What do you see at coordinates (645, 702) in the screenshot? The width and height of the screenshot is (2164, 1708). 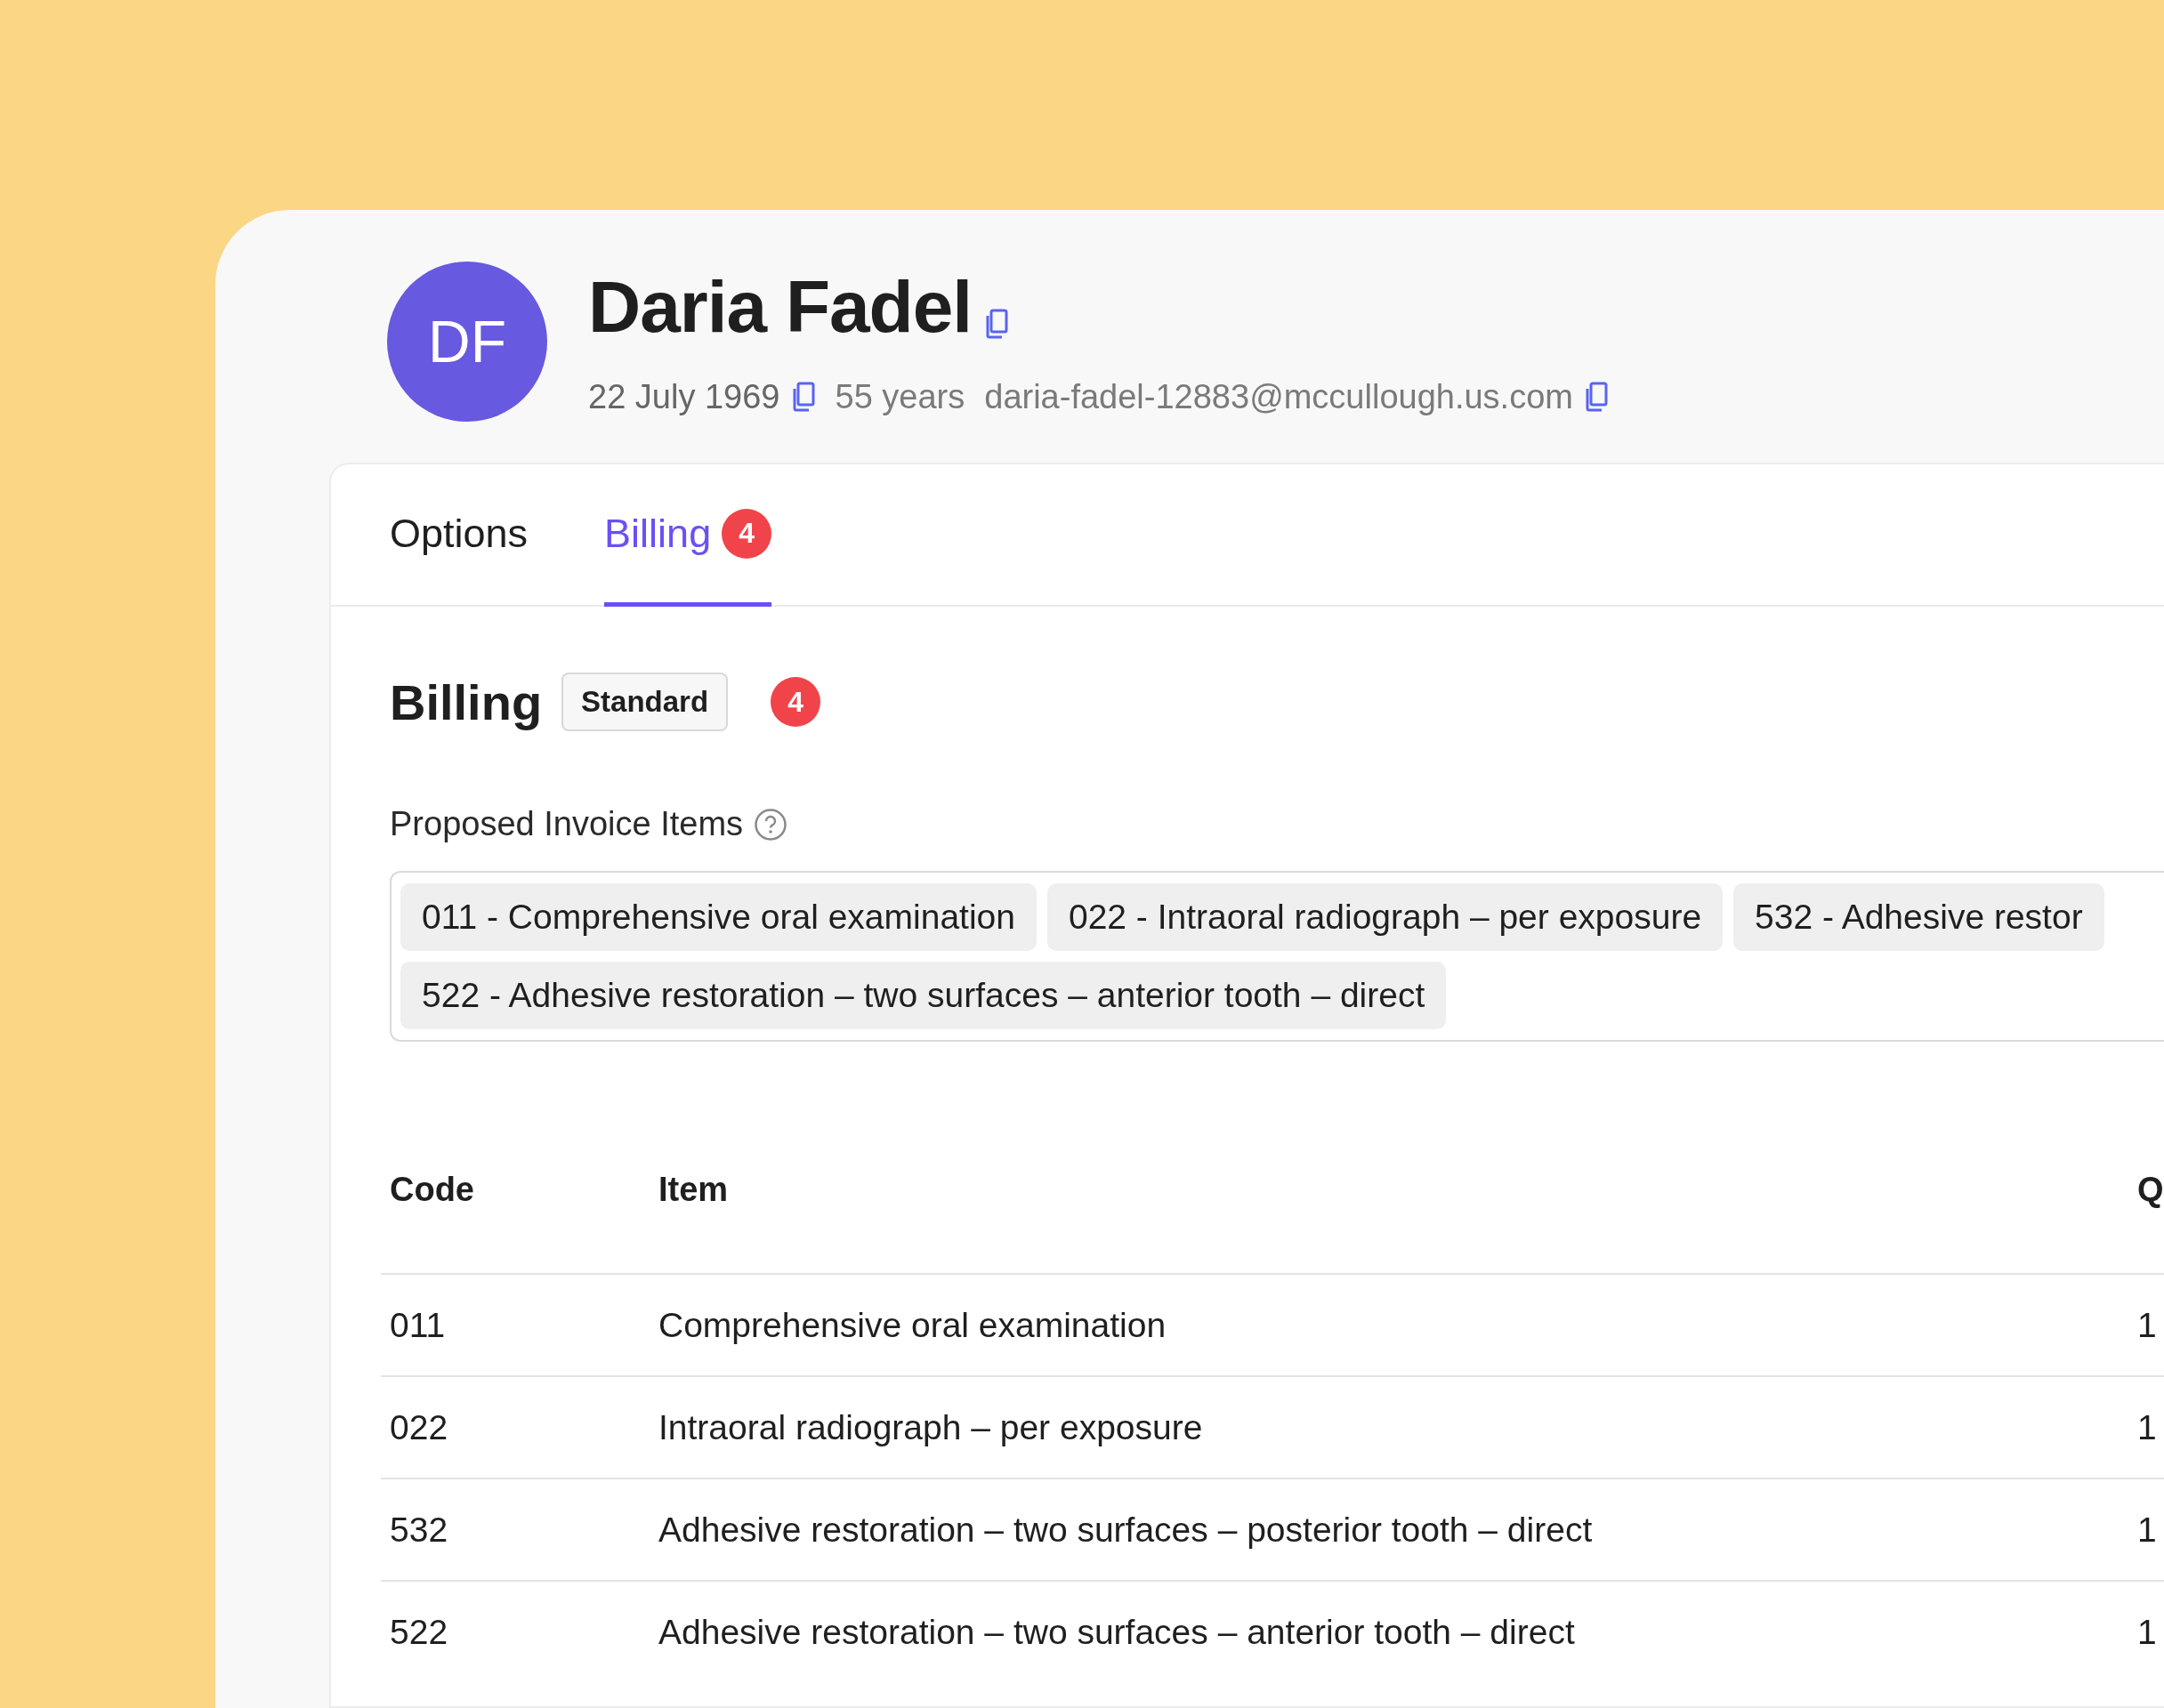 I see `plan-tag: Standard` at bounding box center [645, 702].